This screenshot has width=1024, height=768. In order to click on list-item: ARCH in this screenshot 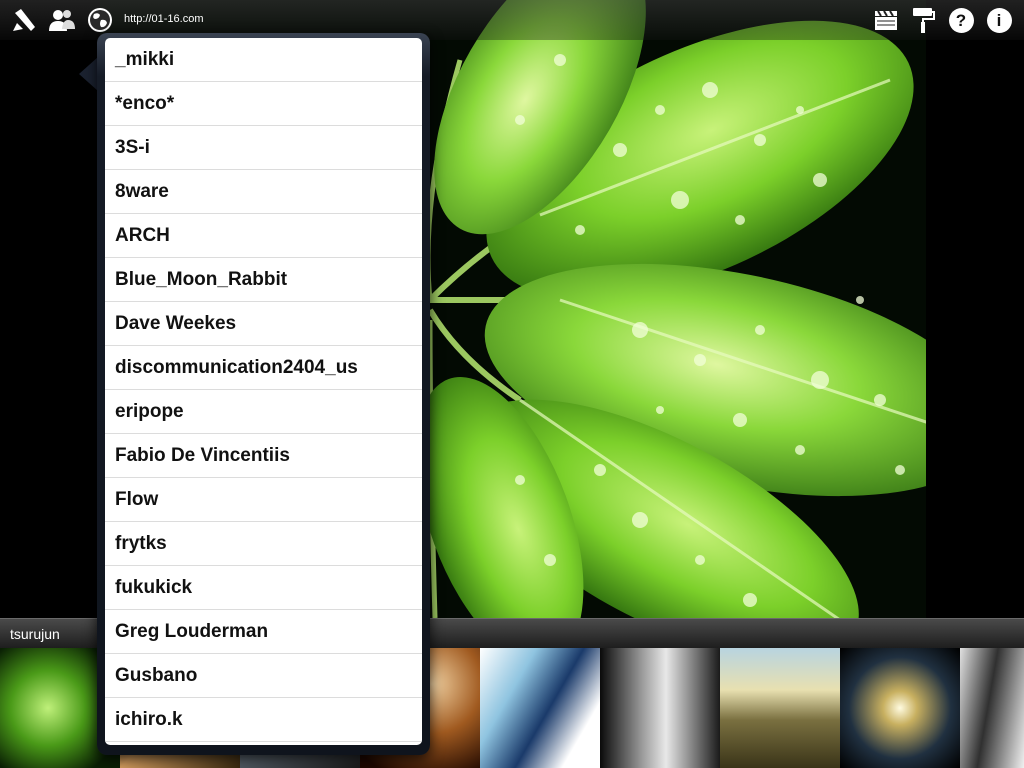, I will do `click(263, 236)`.